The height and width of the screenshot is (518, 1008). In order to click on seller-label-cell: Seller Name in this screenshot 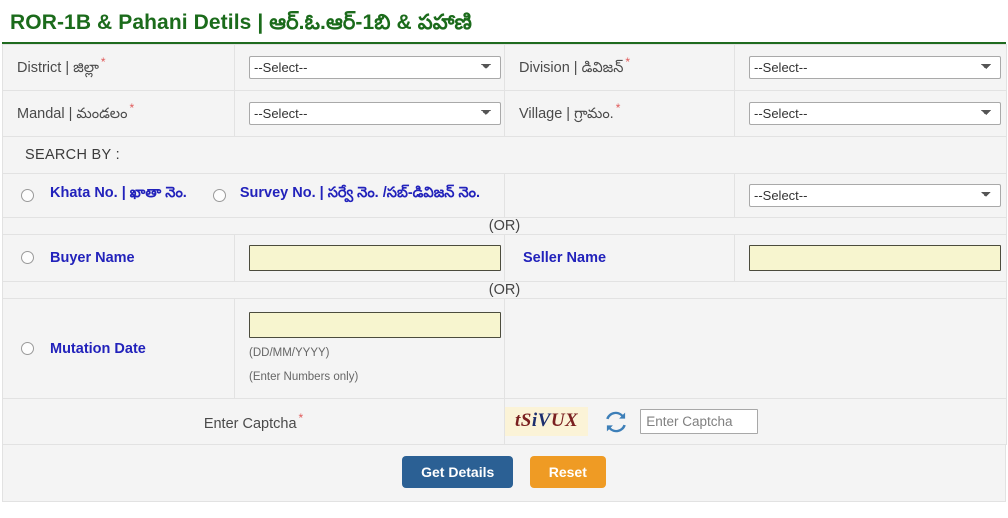, I will do `click(619, 257)`.